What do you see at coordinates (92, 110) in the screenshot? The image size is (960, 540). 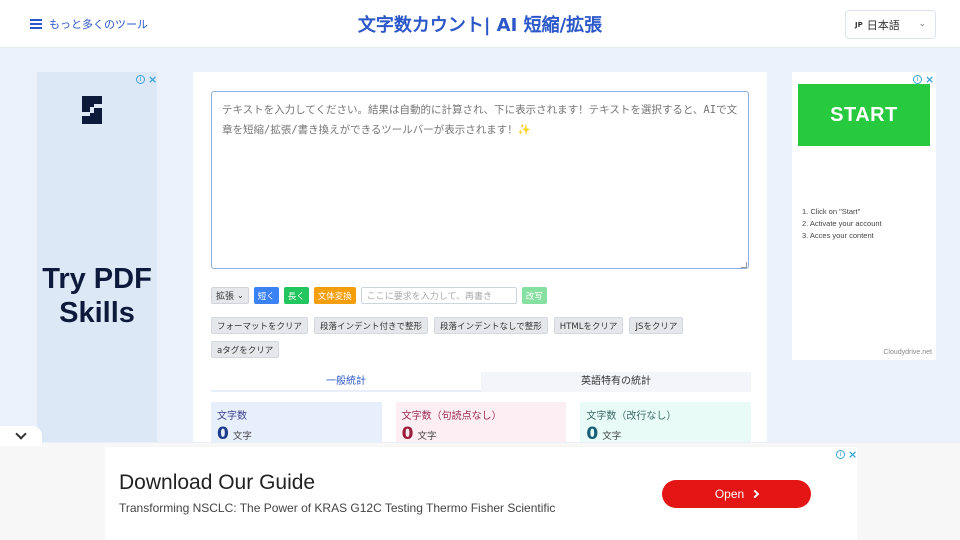 I see `s-logo-icon` at bounding box center [92, 110].